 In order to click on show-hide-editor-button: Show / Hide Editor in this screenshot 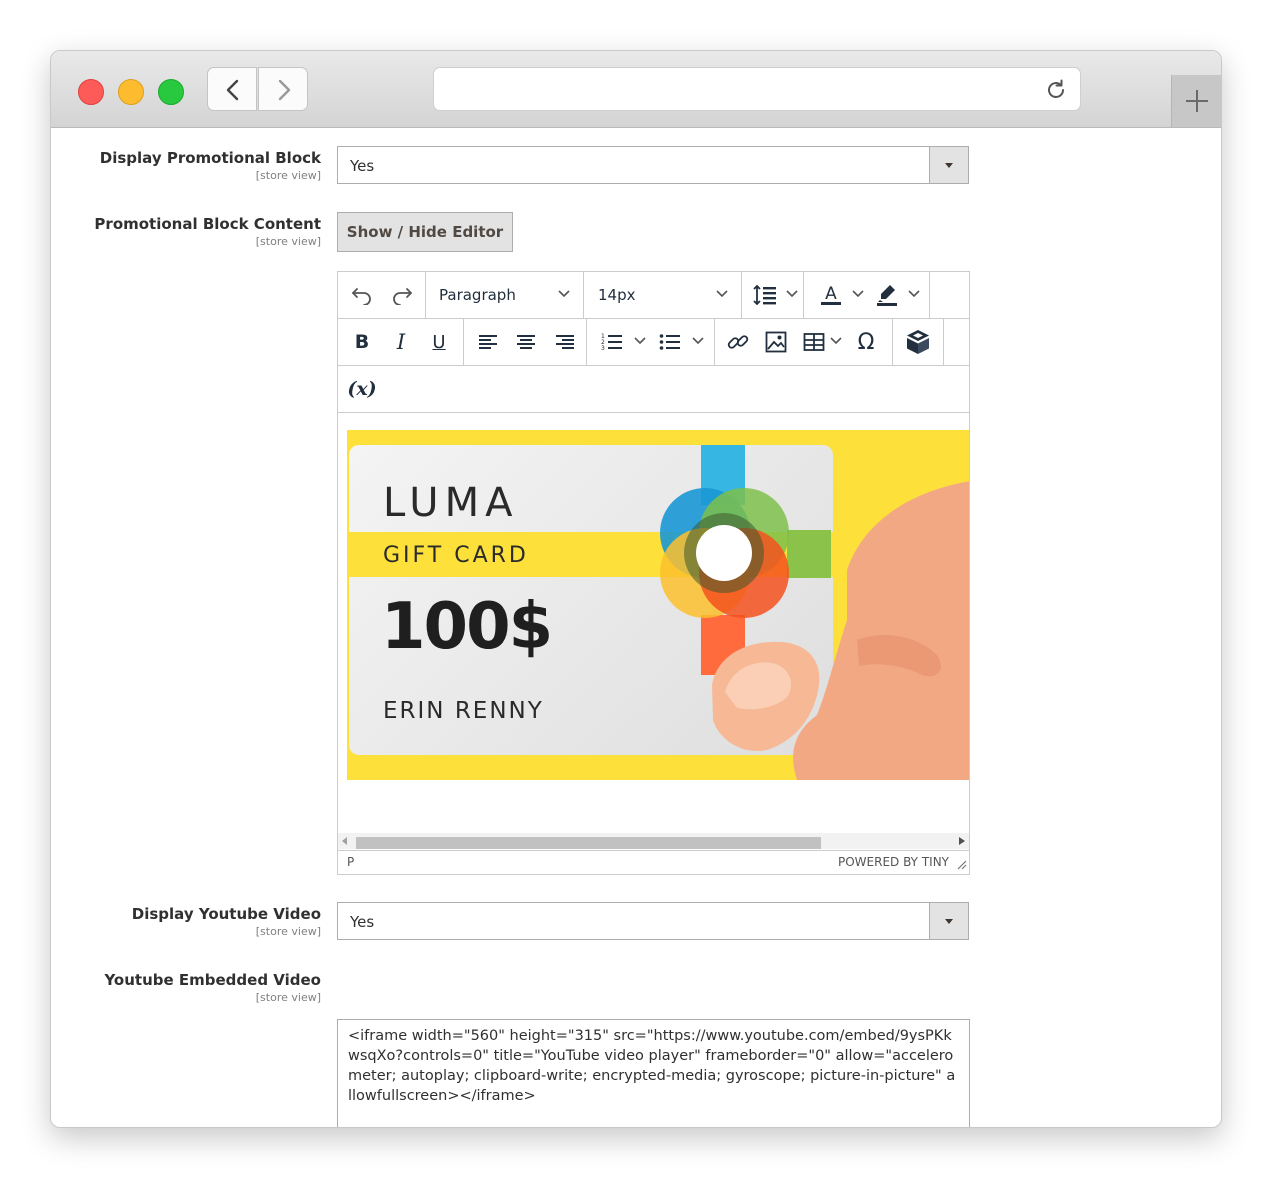, I will do `click(425, 232)`.